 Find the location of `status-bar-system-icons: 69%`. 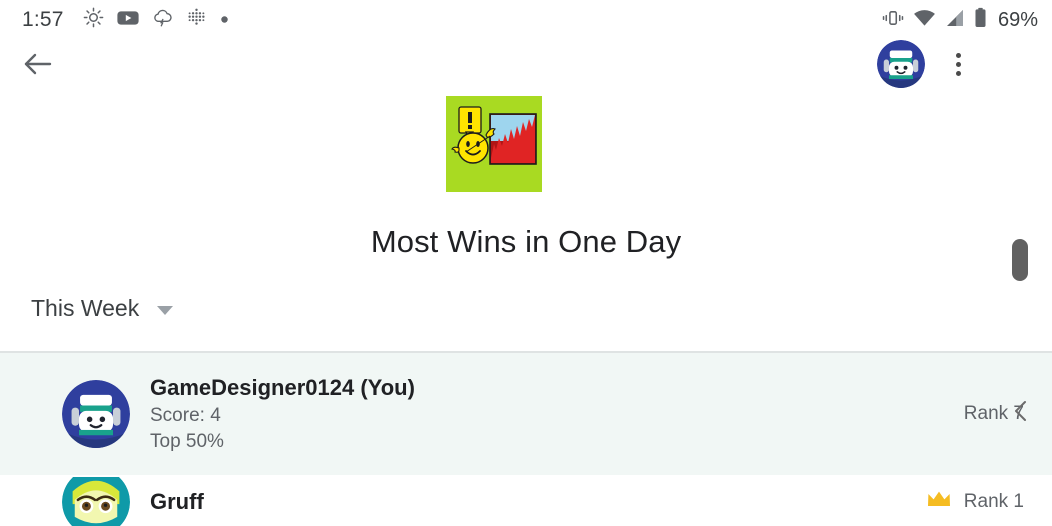

status-bar-system-icons: 69% is located at coordinates (960, 20).